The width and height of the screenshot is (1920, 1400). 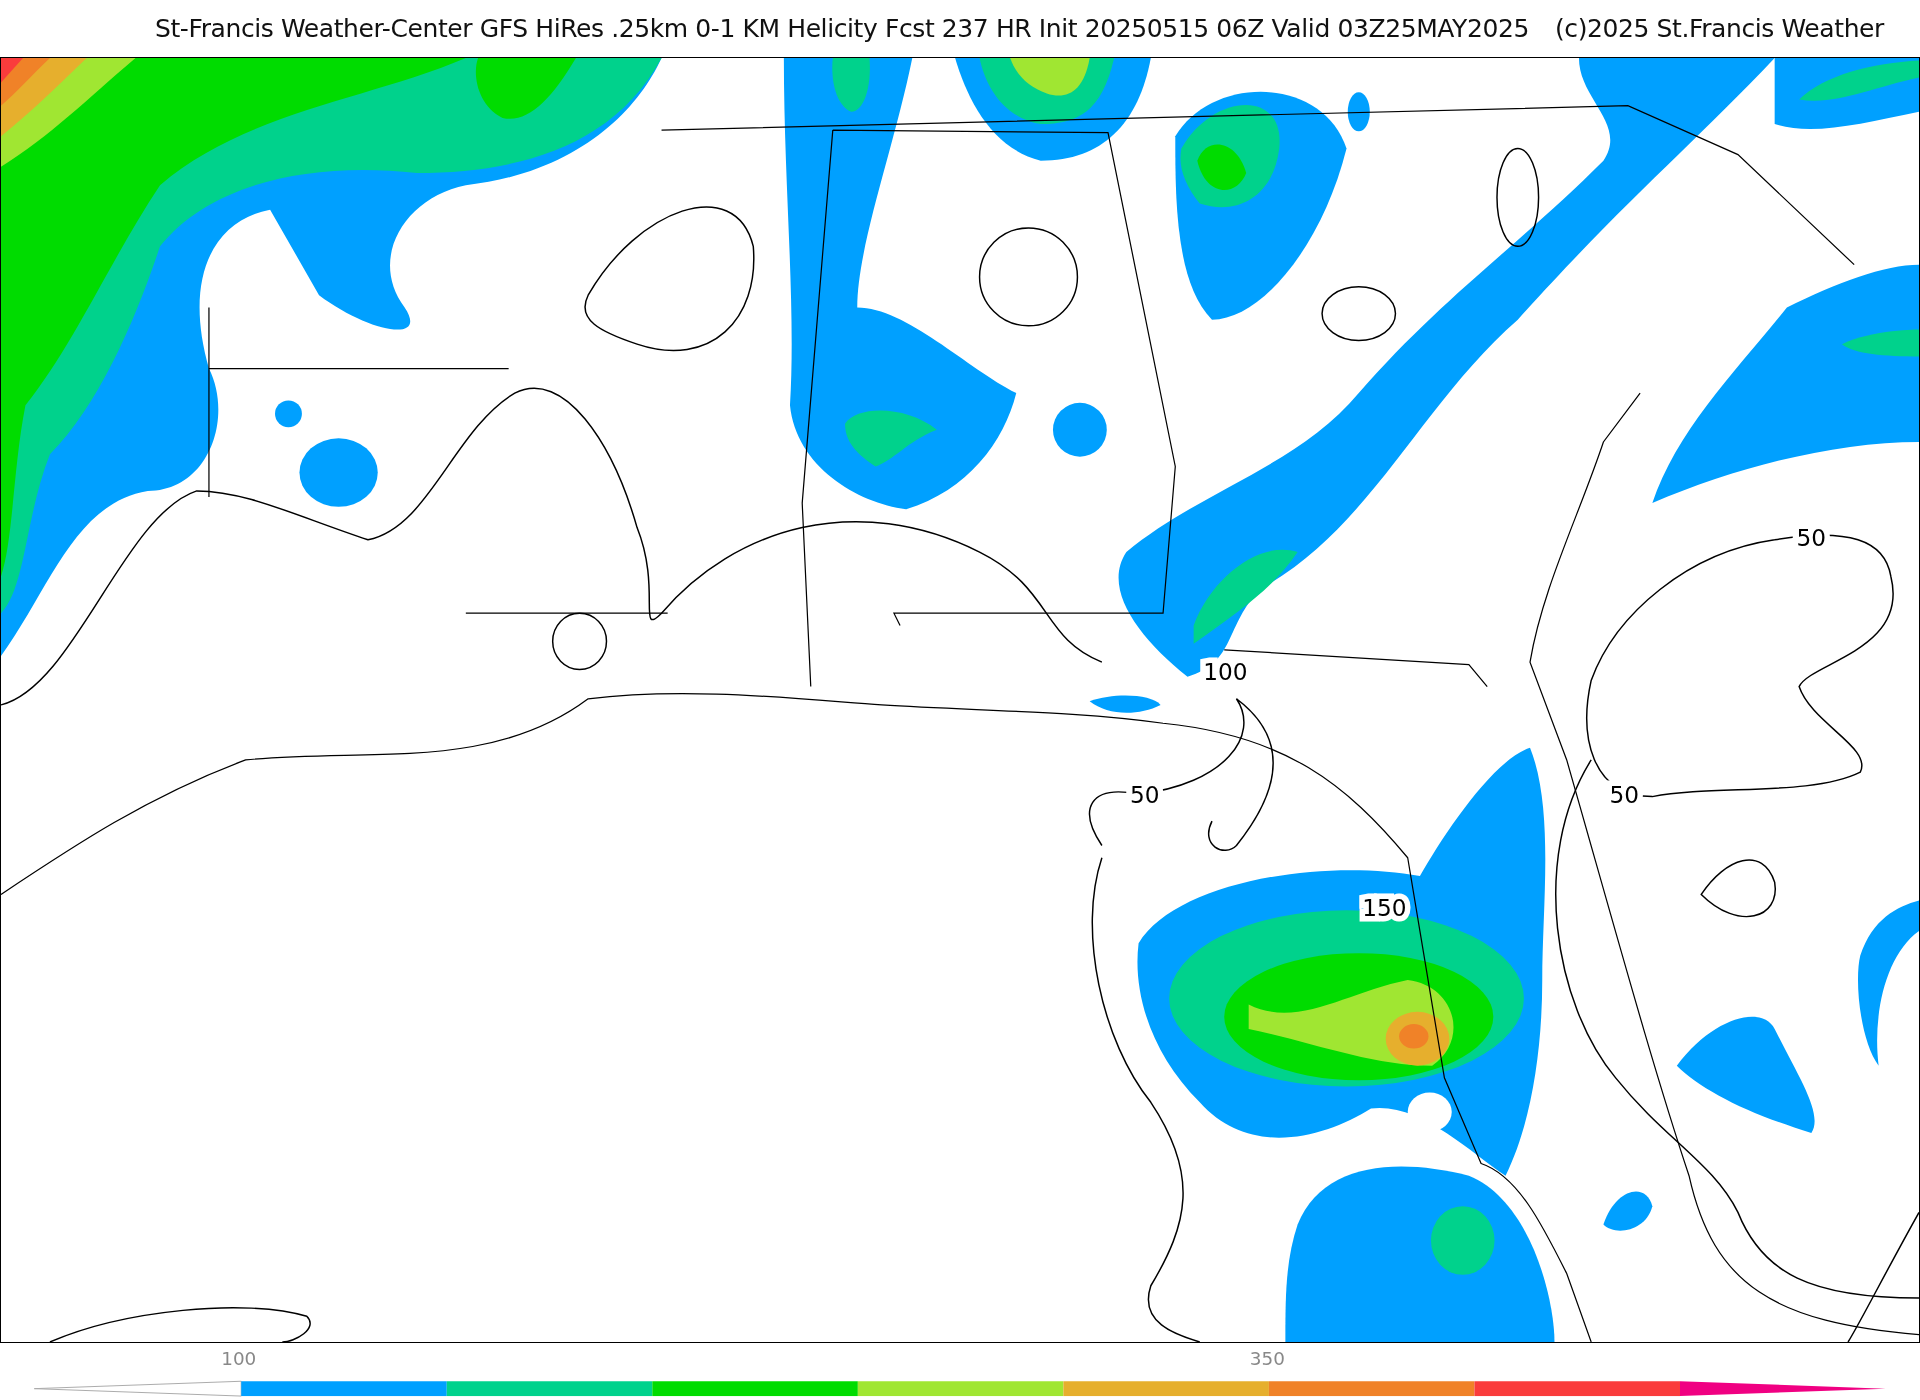 I want to click on map-title: St-Francis Weather-Center GFS HiRes .25km 0-1 KM Helicity Fcst 237 HR Init 20250515 06Z Valid 03Z25MAY2025, so click(x=842, y=28).